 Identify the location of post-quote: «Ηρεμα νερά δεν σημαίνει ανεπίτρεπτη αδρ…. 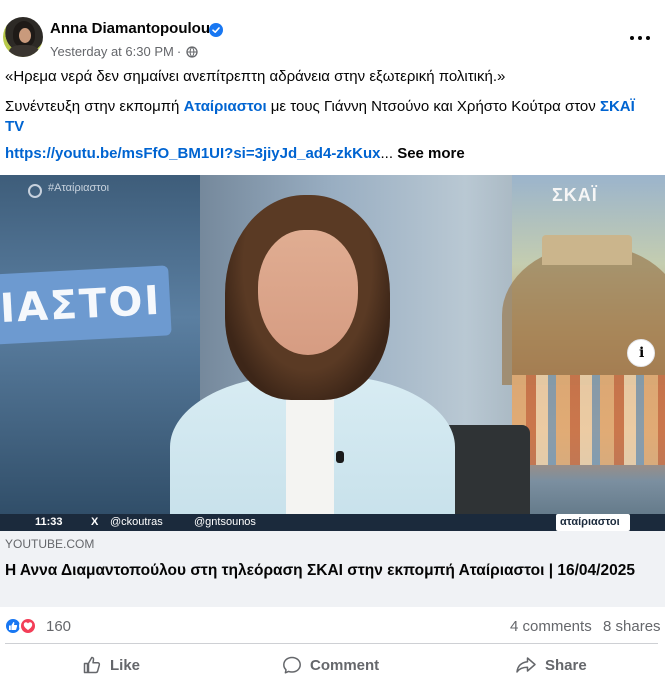
(255, 76).